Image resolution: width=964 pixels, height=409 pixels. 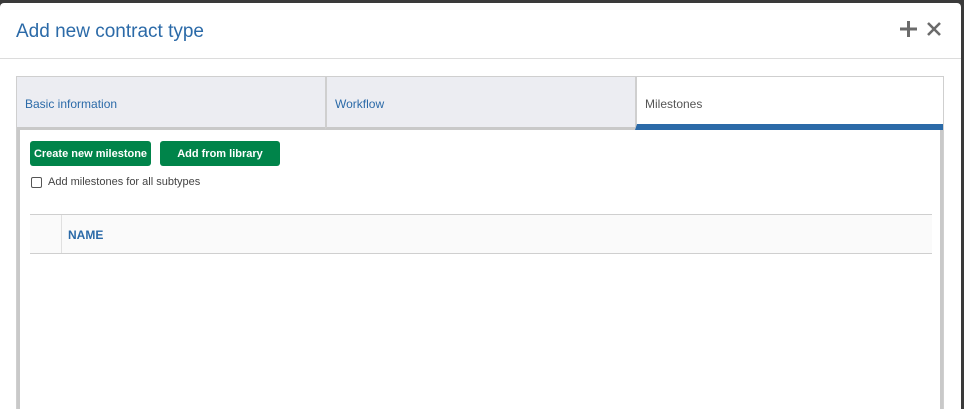 What do you see at coordinates (171, 103) in the screenshot?
I see `tab-basic-information: Basic information` at bounding box center [171, 103].